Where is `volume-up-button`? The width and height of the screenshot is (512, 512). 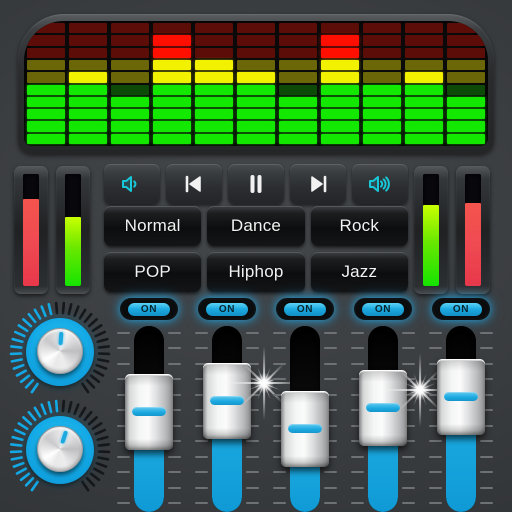 volume-up-button is located at coordinates (380, 184).